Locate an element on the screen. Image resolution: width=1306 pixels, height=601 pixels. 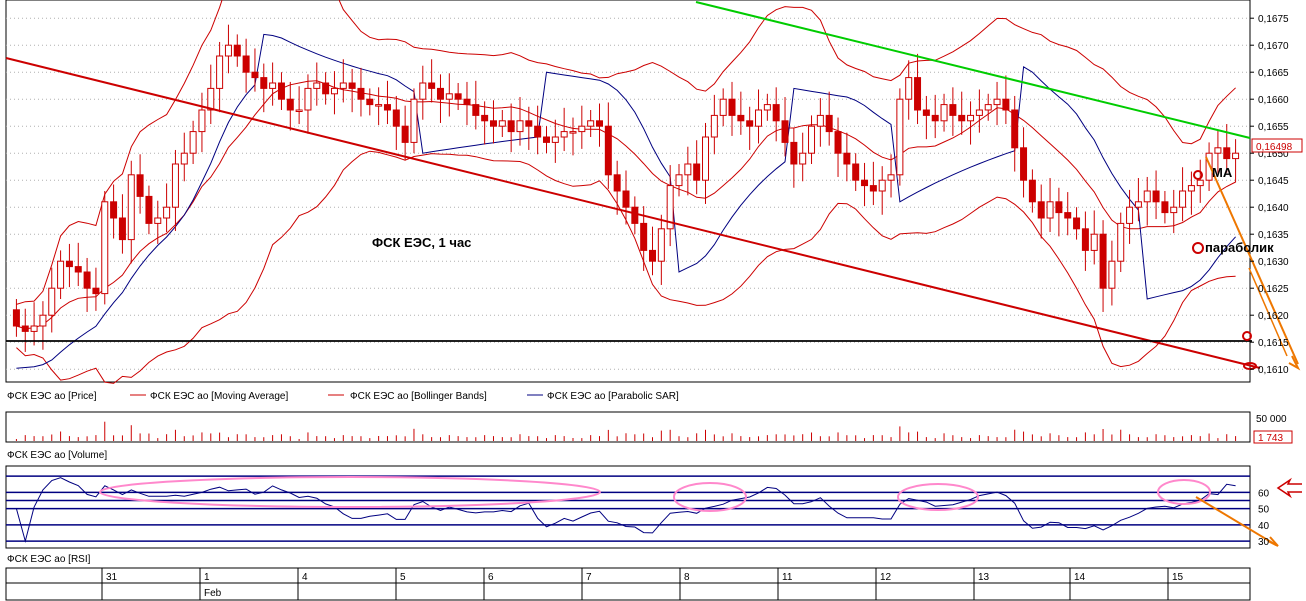
price-tick-label: 0,1615 is located at coordinates (1273, 343).